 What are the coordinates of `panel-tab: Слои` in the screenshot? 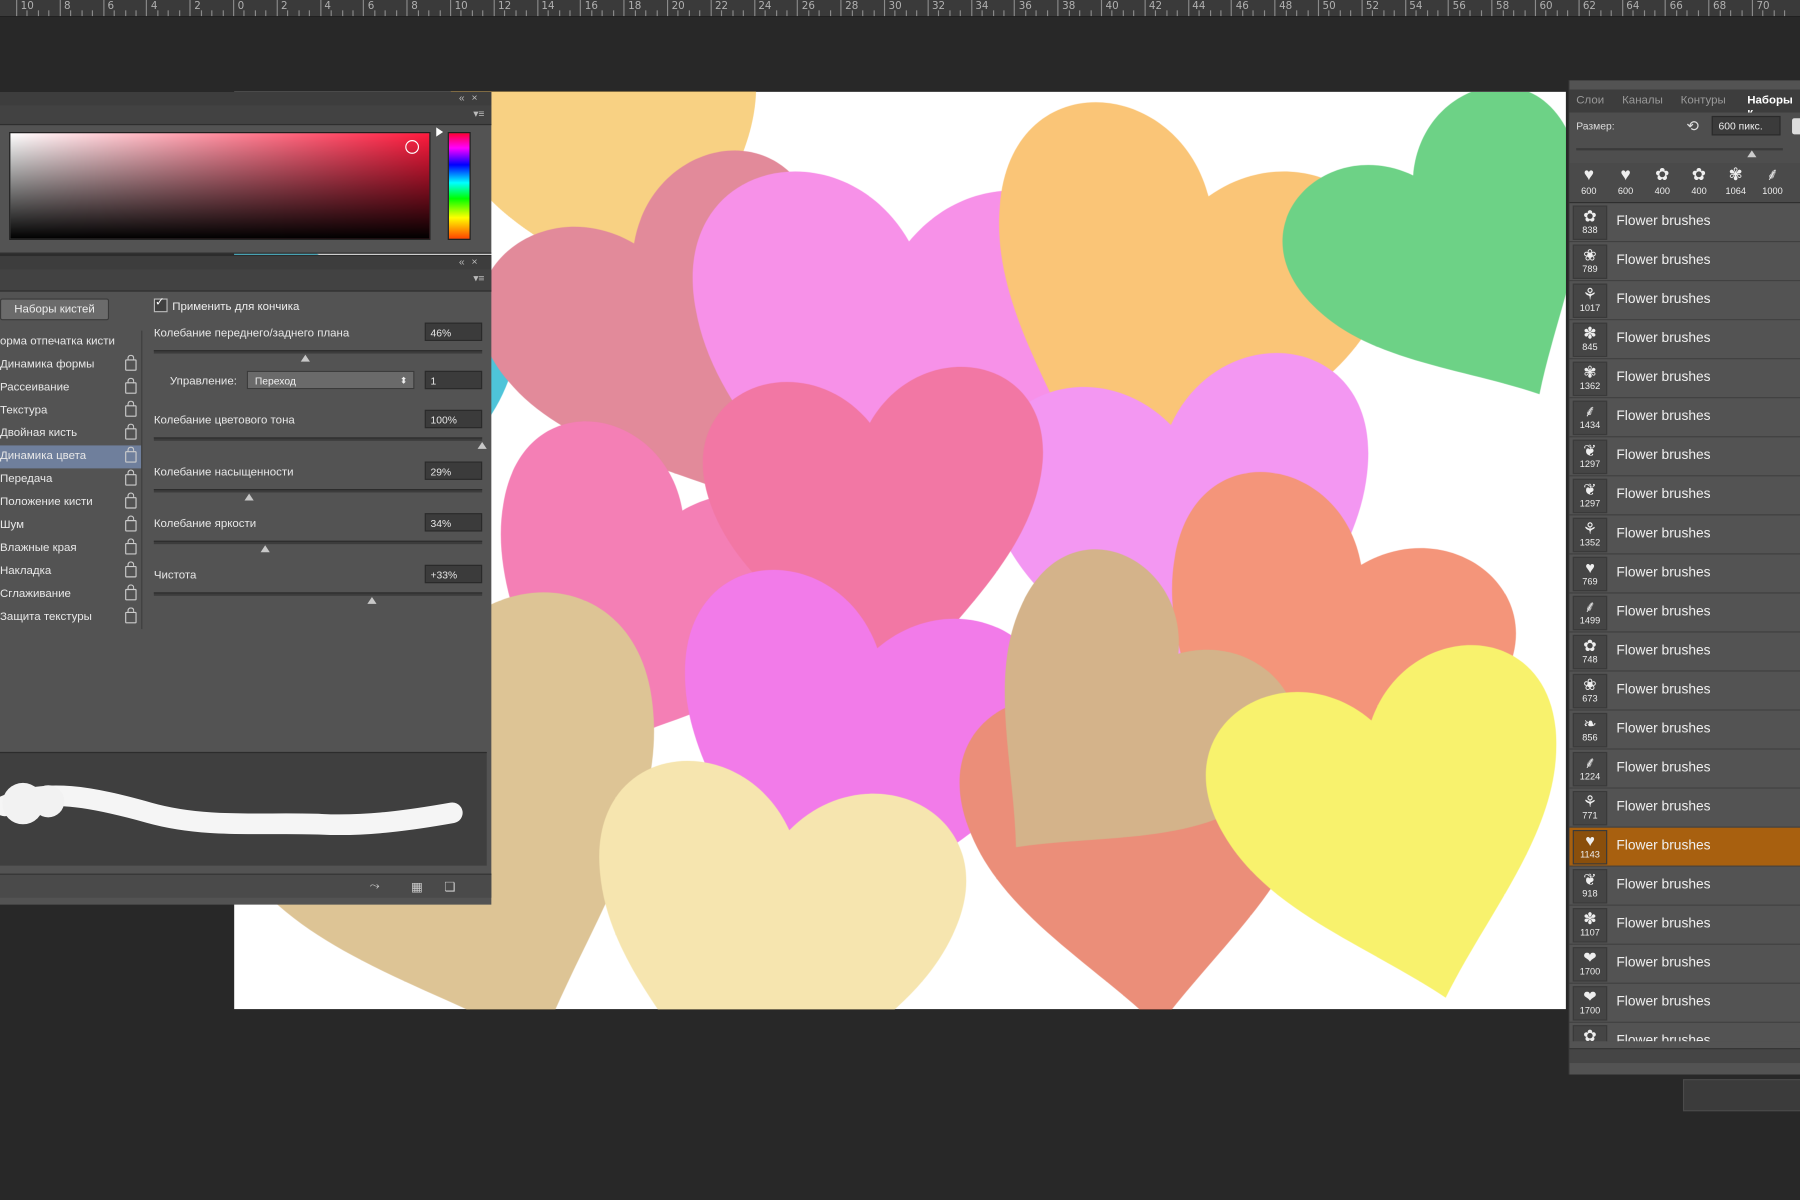 It's located at (1590, 100).